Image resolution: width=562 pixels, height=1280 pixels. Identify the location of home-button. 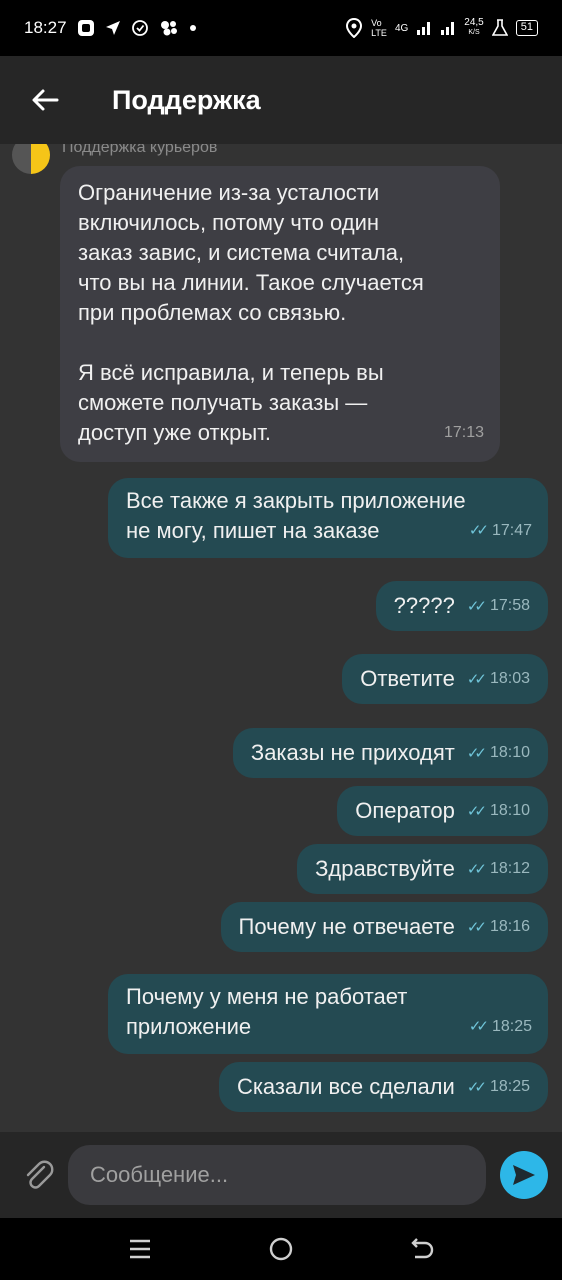
(281, 1249).